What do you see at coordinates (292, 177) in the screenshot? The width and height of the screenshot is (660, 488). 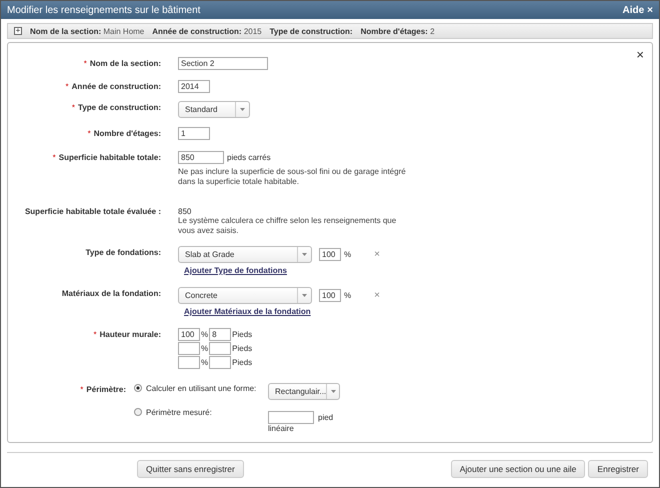 I see `help-note: Ne pas inclure la superficie de sous-sol fini ou de garage intégré dans la superficie totale habitable.` at bounding box center [292, 177].